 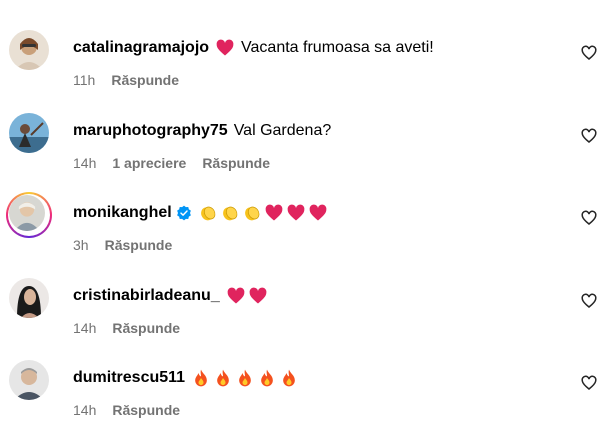 I want to click on username: maruphotography75, so click(x=150, y=131).